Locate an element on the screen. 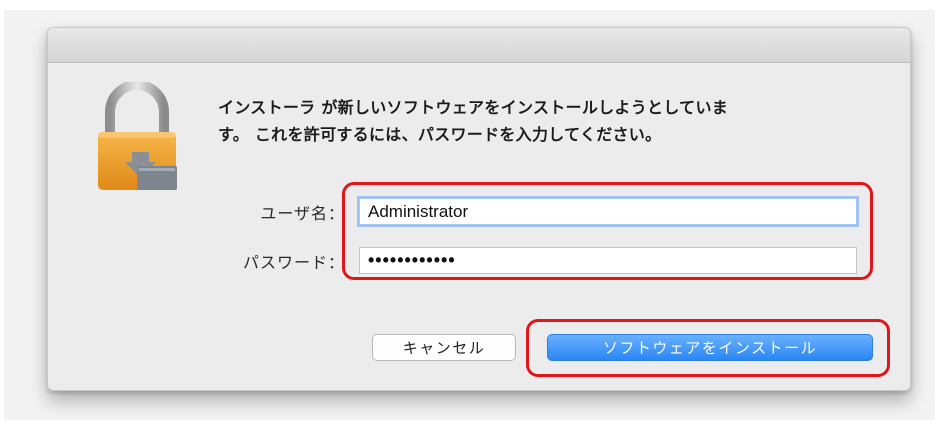  message-line-1: インストーラ が新しいソフトウェアをインストールしようとしていま is located at coordinates (473, 107).